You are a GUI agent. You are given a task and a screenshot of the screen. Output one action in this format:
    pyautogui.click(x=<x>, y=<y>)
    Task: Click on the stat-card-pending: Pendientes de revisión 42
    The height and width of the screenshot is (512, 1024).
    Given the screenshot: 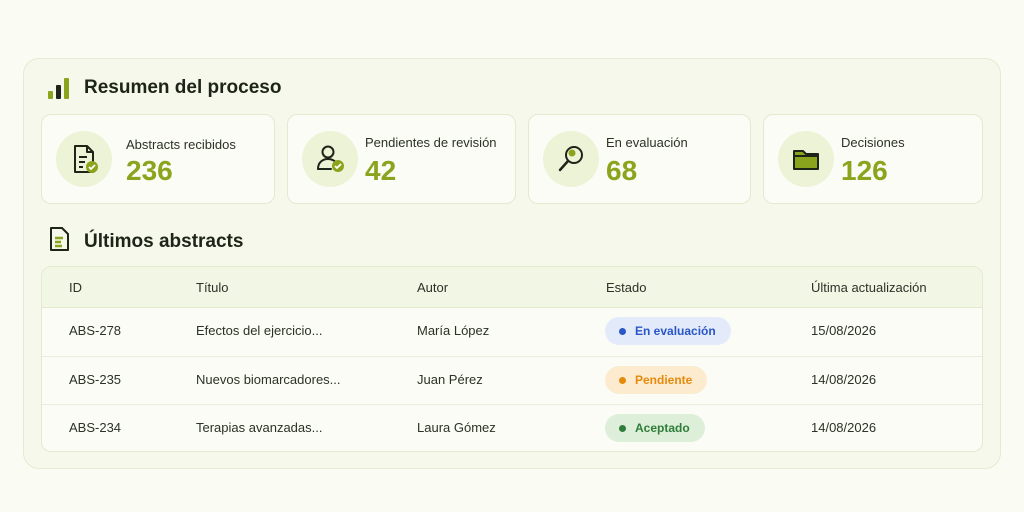 What is the action you would take?
    pyautogui.click(x=401, y=159)
    